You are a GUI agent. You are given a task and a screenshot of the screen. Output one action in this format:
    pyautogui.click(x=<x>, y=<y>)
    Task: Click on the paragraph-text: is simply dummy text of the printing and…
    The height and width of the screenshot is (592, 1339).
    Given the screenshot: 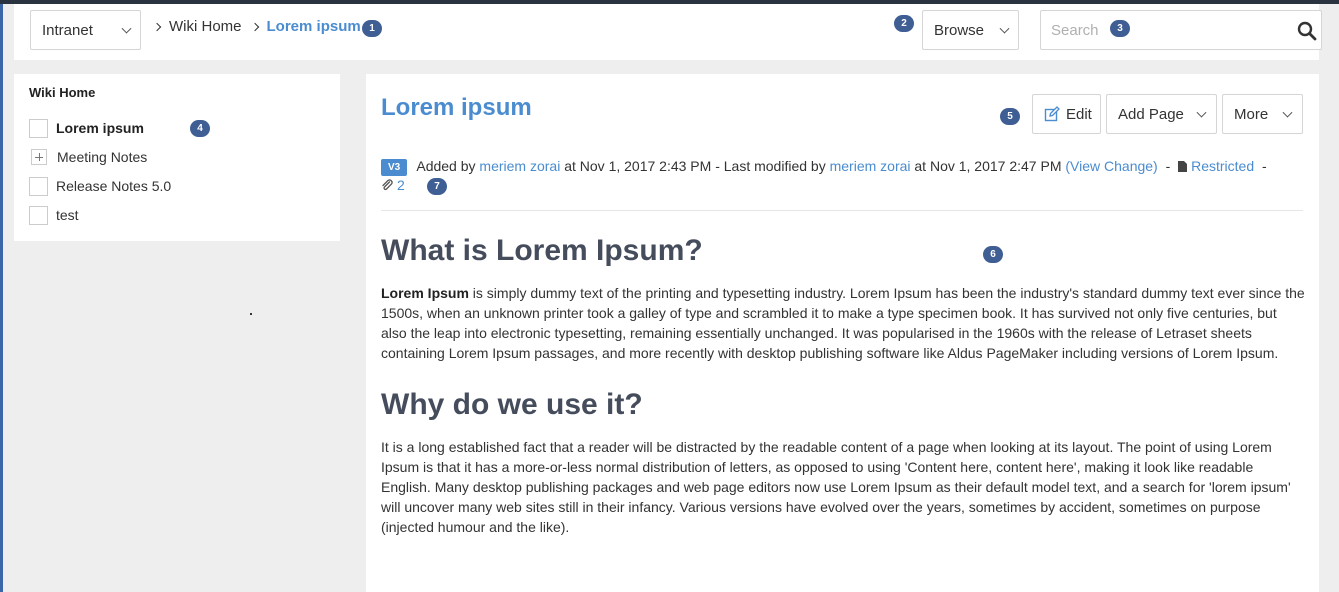 What is the action you would take?
    pyautogui.click(x=843, y=323)
    